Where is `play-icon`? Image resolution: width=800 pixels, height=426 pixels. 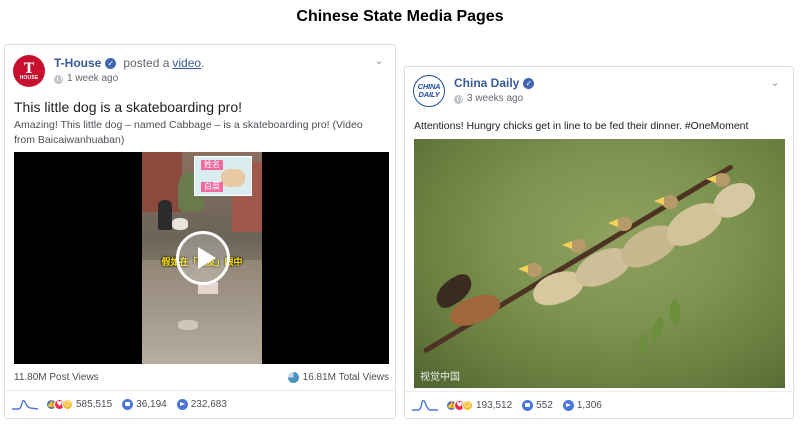
play-icon is located at coordinates (203, 258).